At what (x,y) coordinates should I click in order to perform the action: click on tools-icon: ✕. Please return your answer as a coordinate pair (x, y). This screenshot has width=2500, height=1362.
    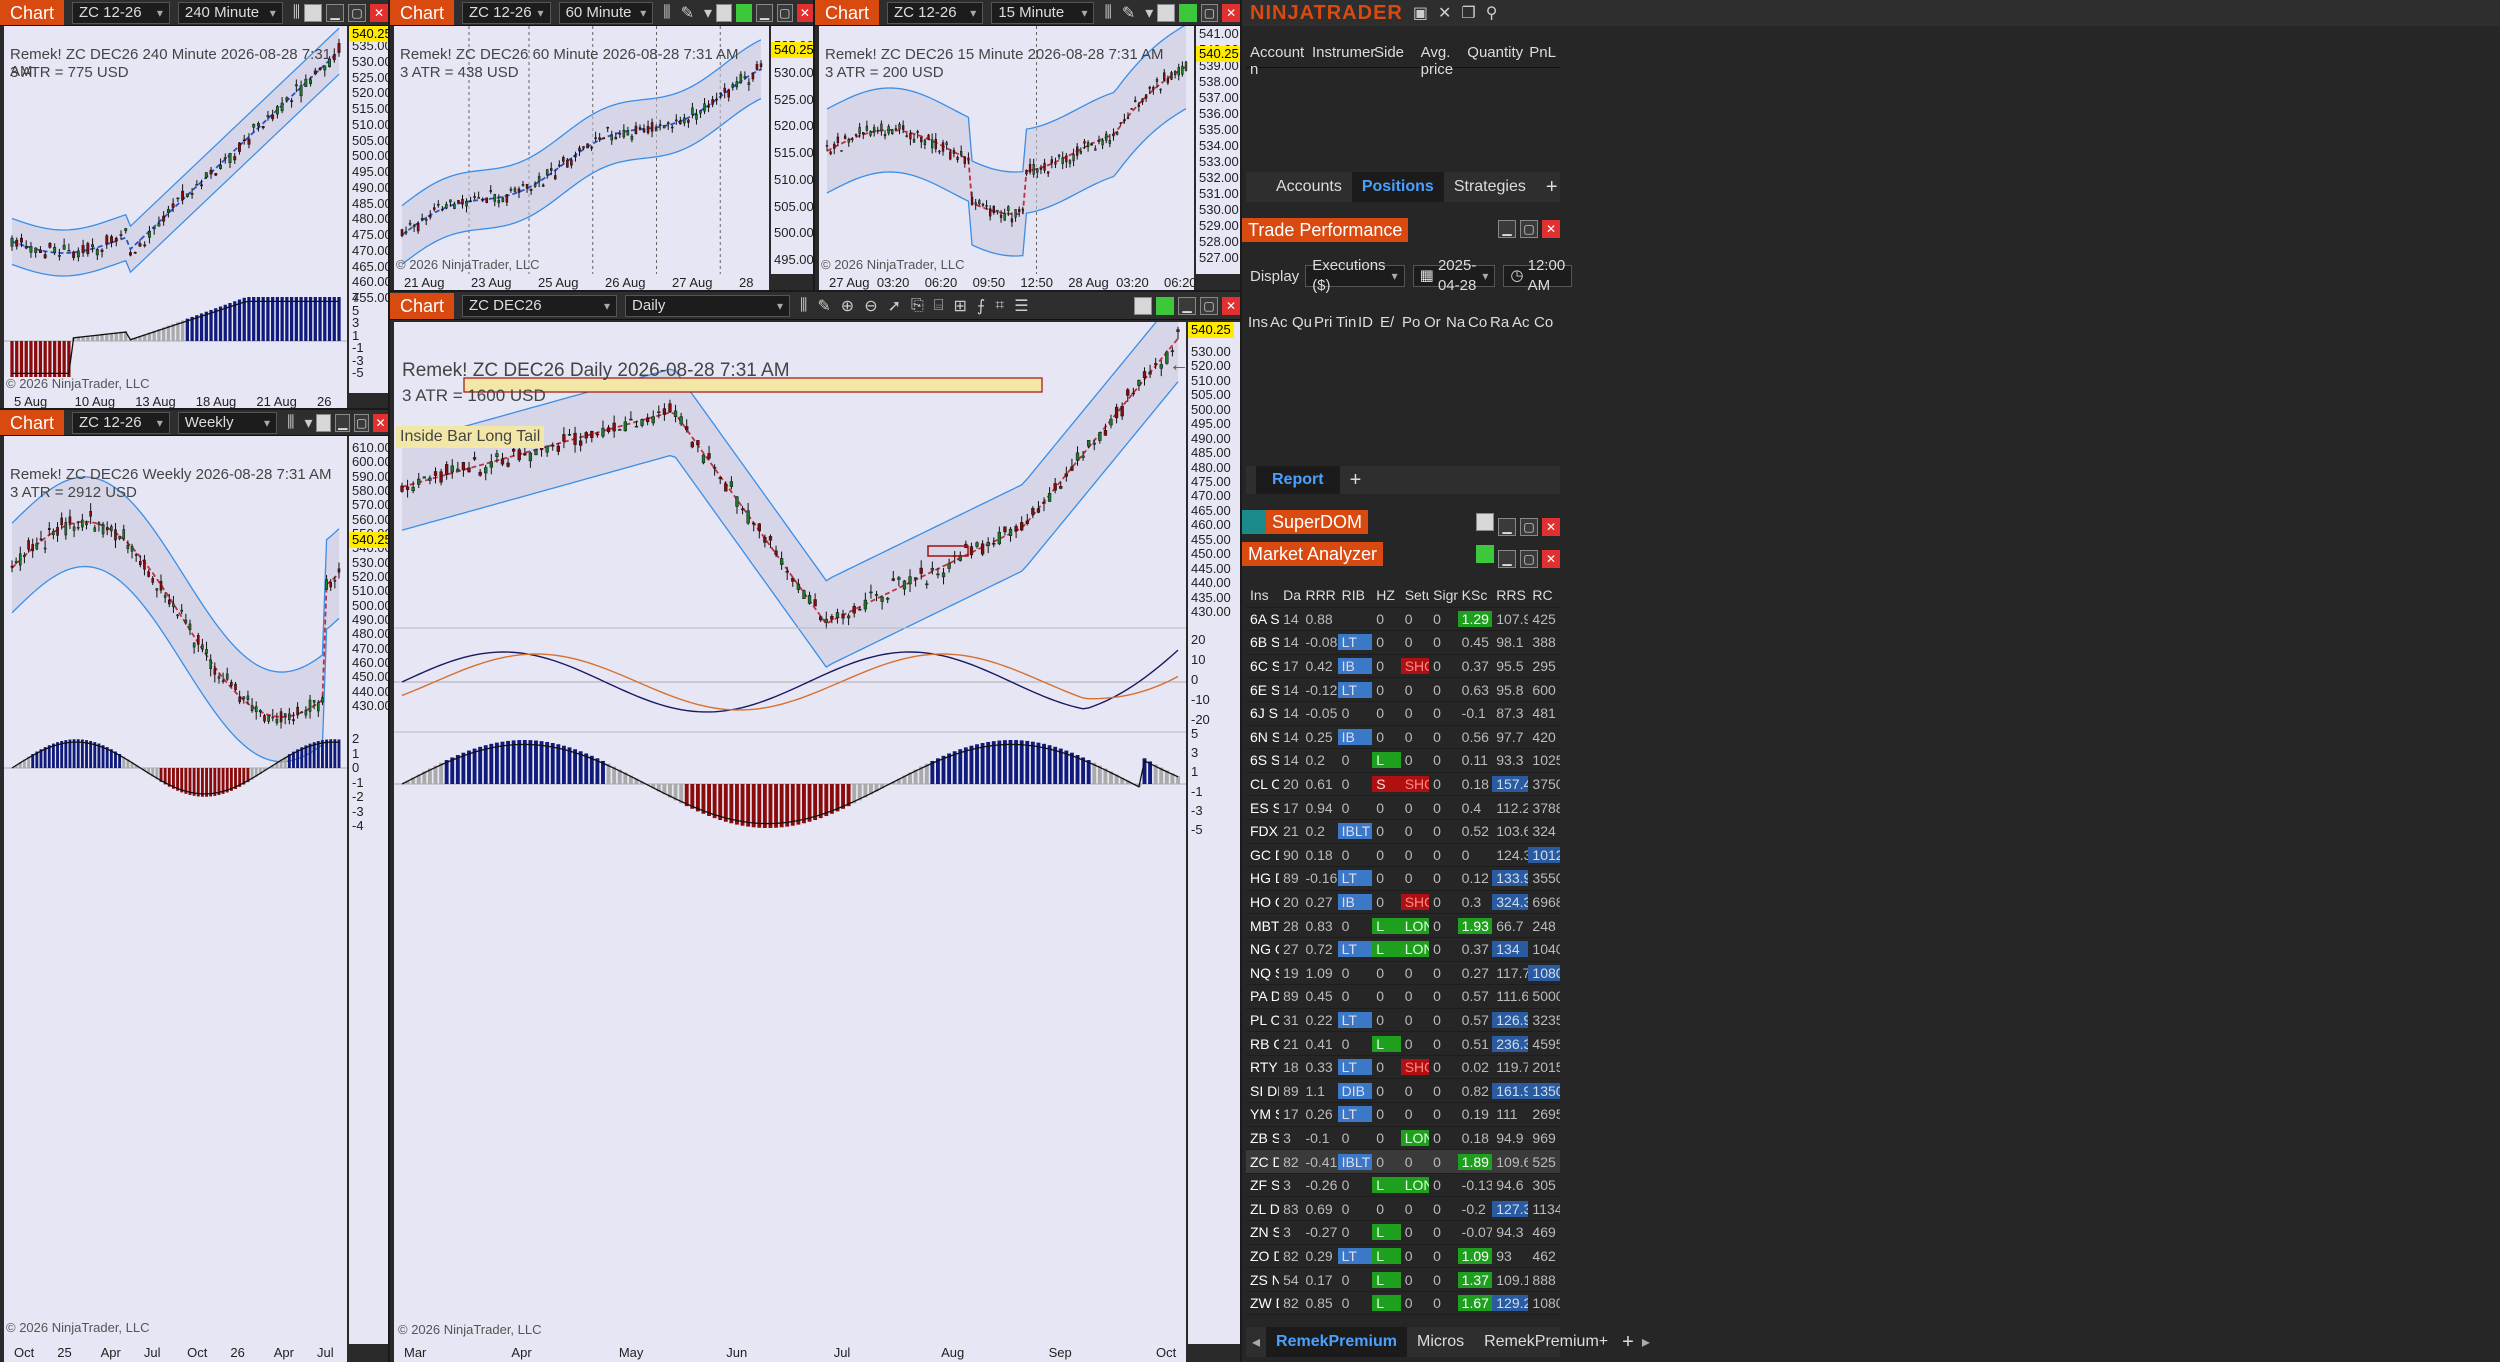
    Looking at the image, I should click on (1444, 13).